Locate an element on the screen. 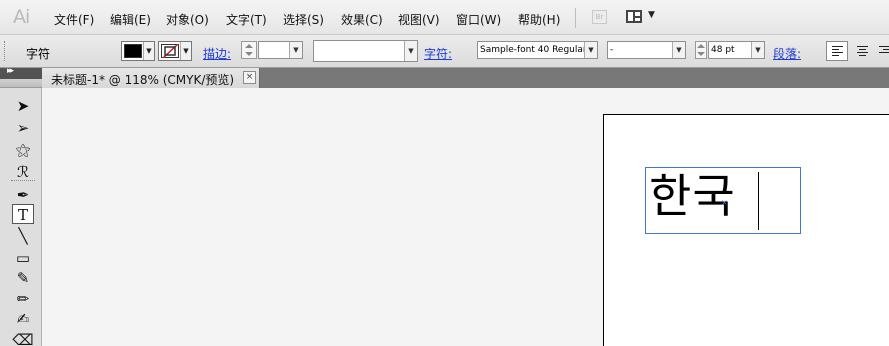 This screenshot has width=889, height=346. eraser-icon: ⌫ is located at coordinates (23, 338).